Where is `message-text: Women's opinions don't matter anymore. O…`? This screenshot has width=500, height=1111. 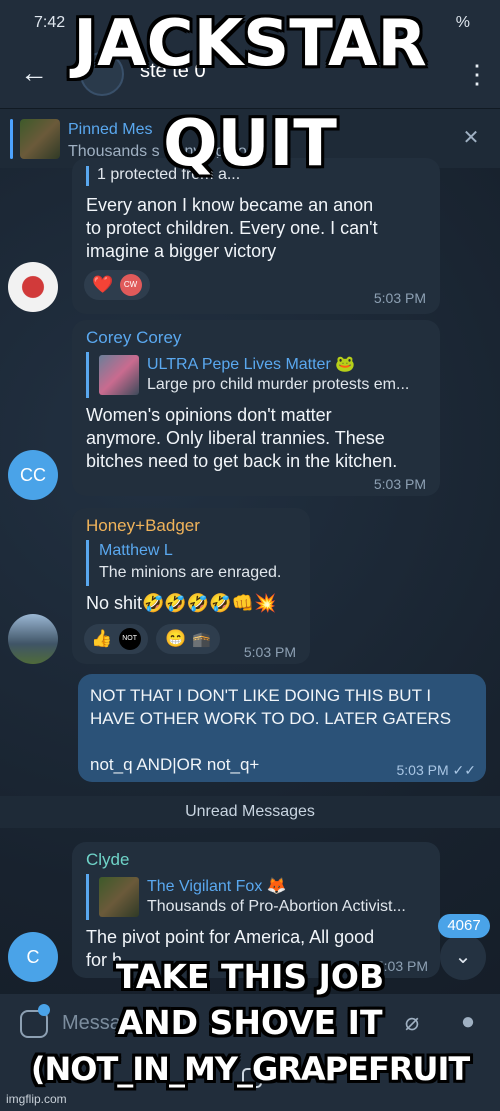
message-text: Women's opinions don't matter anymore. O… is located at coordinates (258, 438).